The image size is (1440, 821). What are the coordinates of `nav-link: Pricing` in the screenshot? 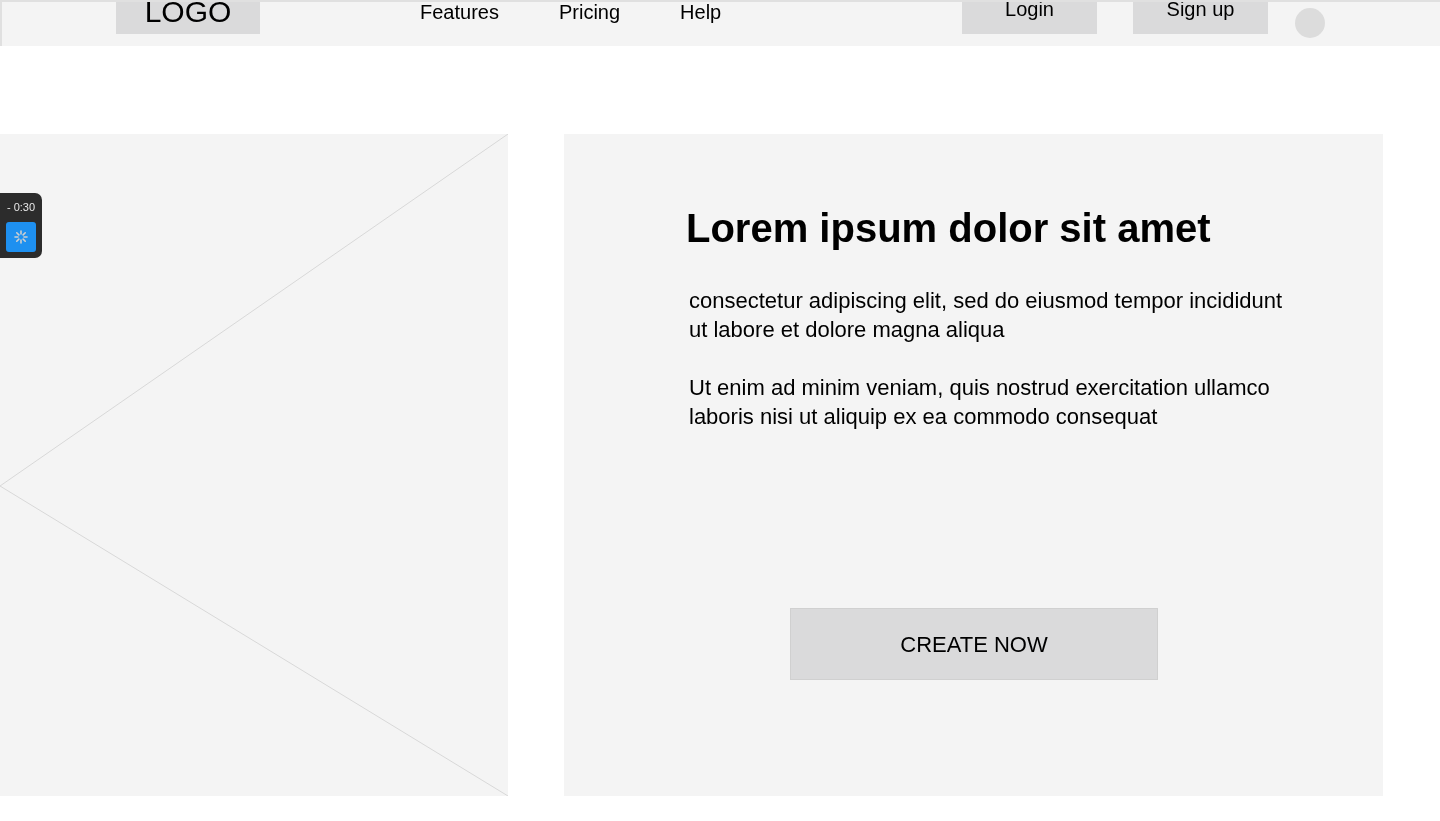 It's located at (589, 14).